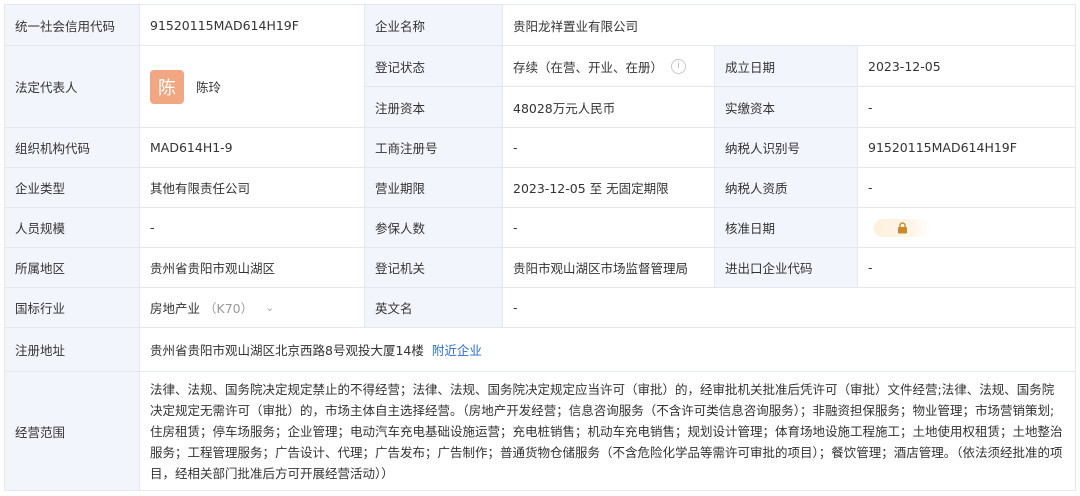 This screenshot has width=1080, height=496. Describe the element at coordinates (434, 228) in the screenshot. I see `insured-label: 参保人数` at that location.